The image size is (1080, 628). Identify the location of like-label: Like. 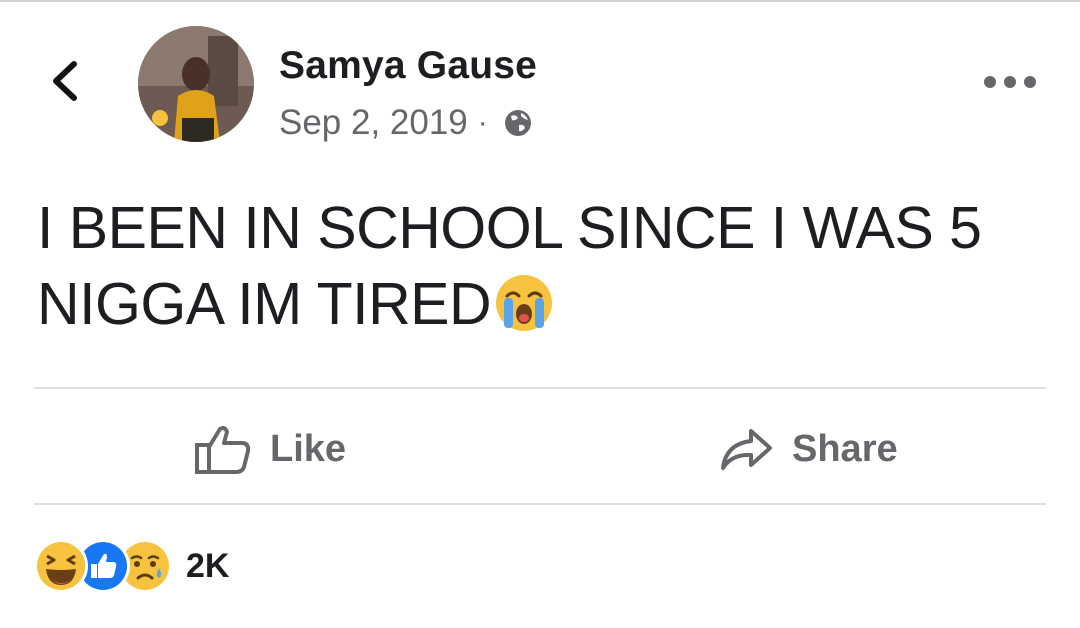
(308, 448).